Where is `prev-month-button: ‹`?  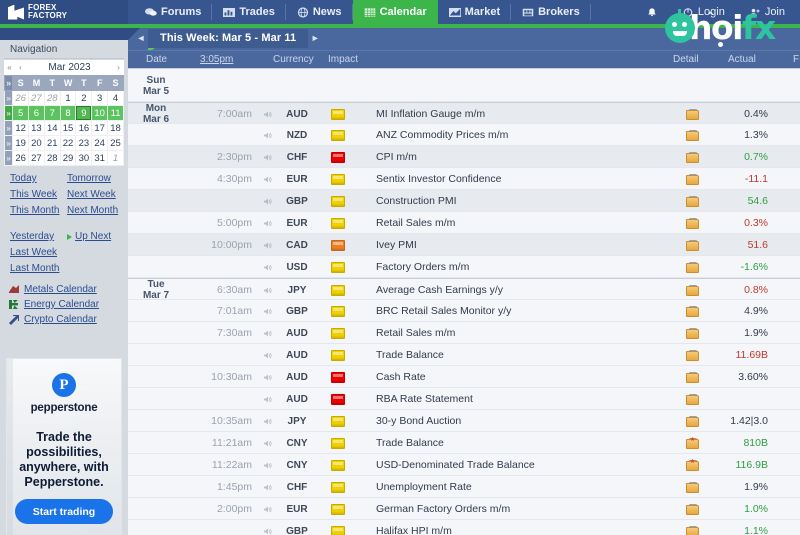
prev-month-button: ‹ is located at coordinates (20, 67).